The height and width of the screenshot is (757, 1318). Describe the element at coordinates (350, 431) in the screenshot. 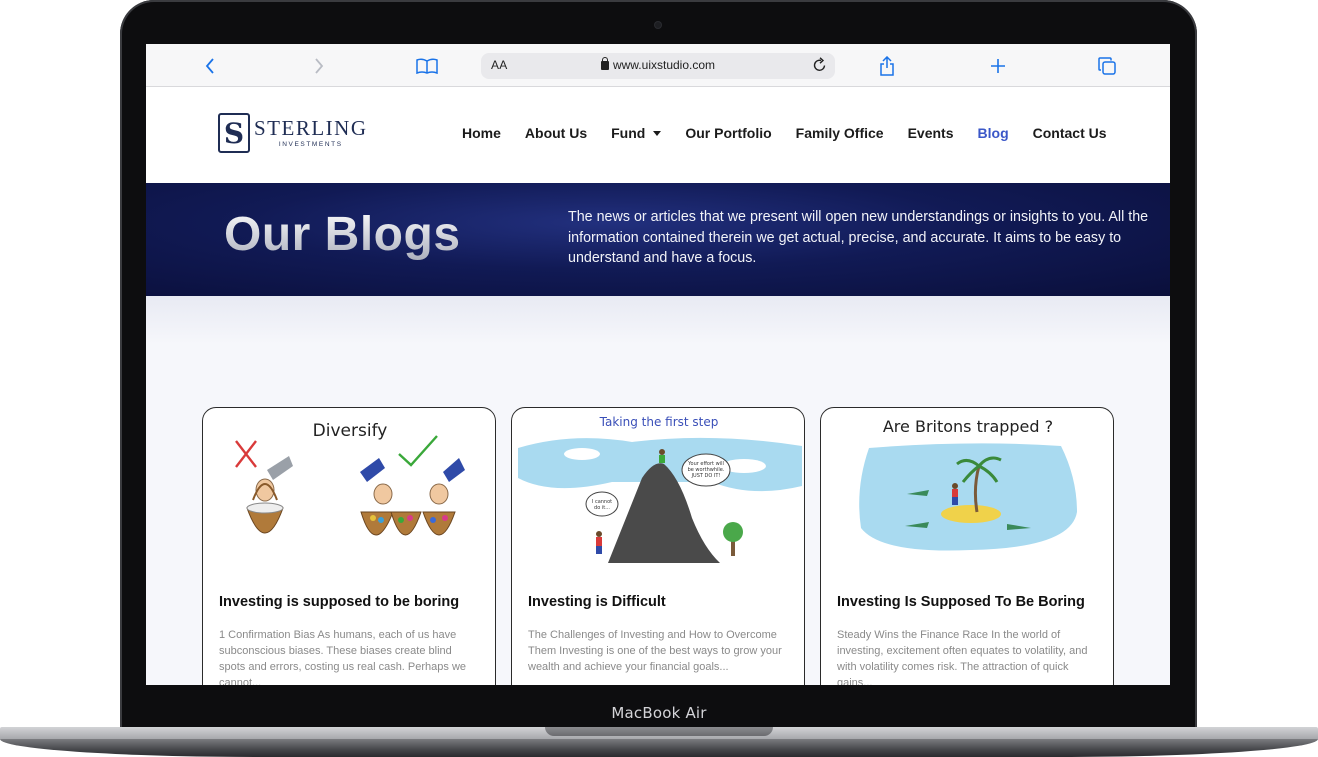

I see `art-caption: Diversify` at that location.